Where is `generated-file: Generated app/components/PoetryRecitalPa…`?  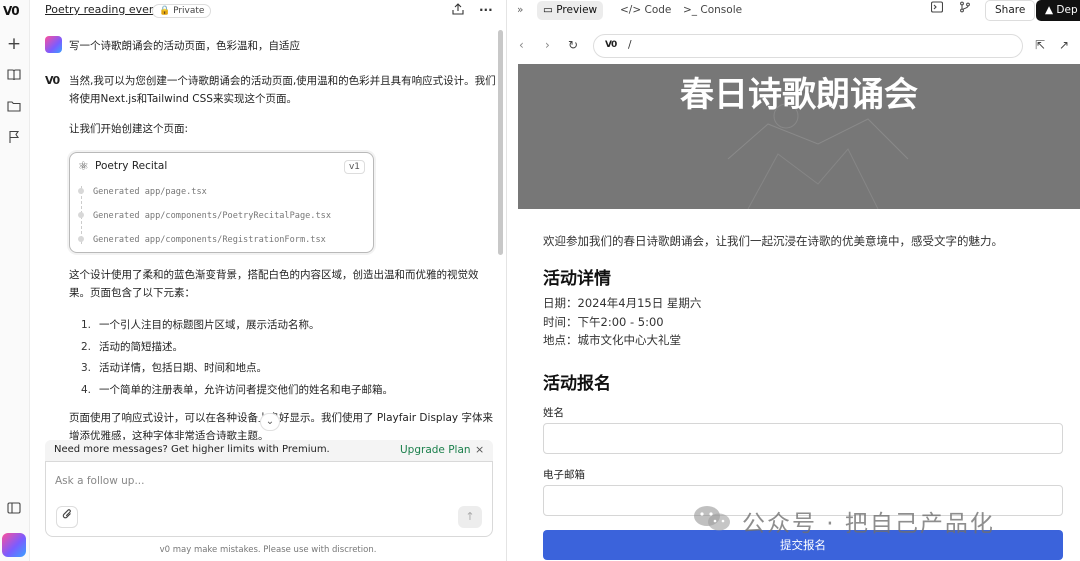
generated-file: Generated app/components/PoetryRecitalPa… is located at coordinates (204, 216).